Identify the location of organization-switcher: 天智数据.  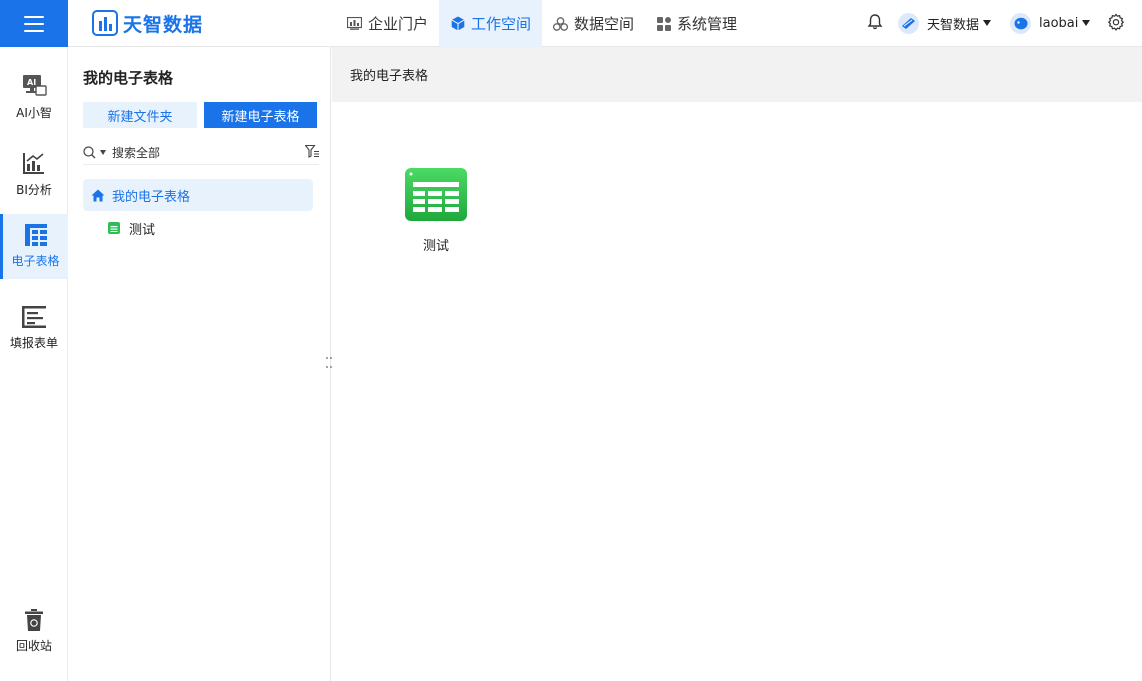
(945, 23).